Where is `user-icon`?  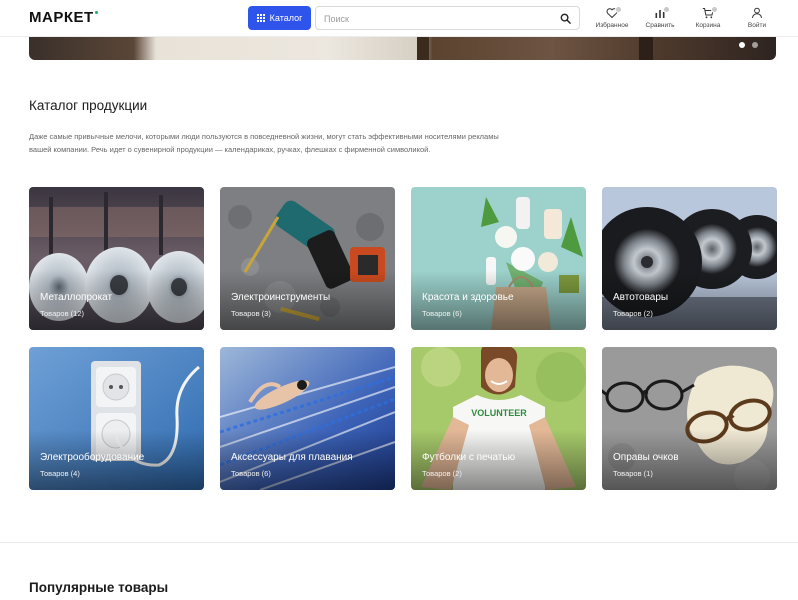 user-icon is located at coordinates (757, 13).